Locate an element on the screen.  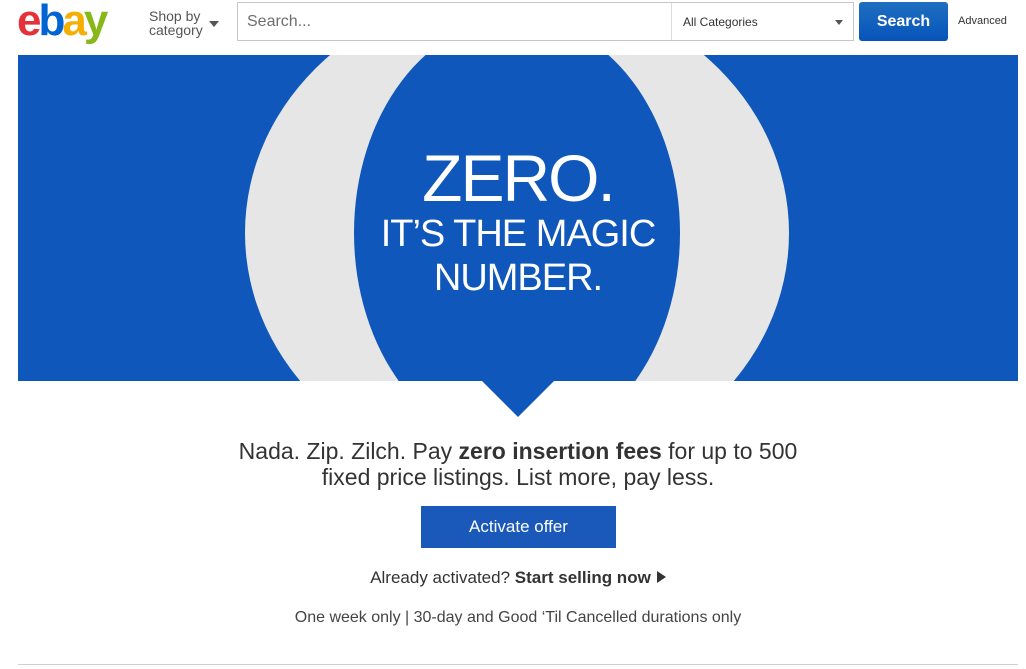
section-divider is located at coordinates (518, 664).